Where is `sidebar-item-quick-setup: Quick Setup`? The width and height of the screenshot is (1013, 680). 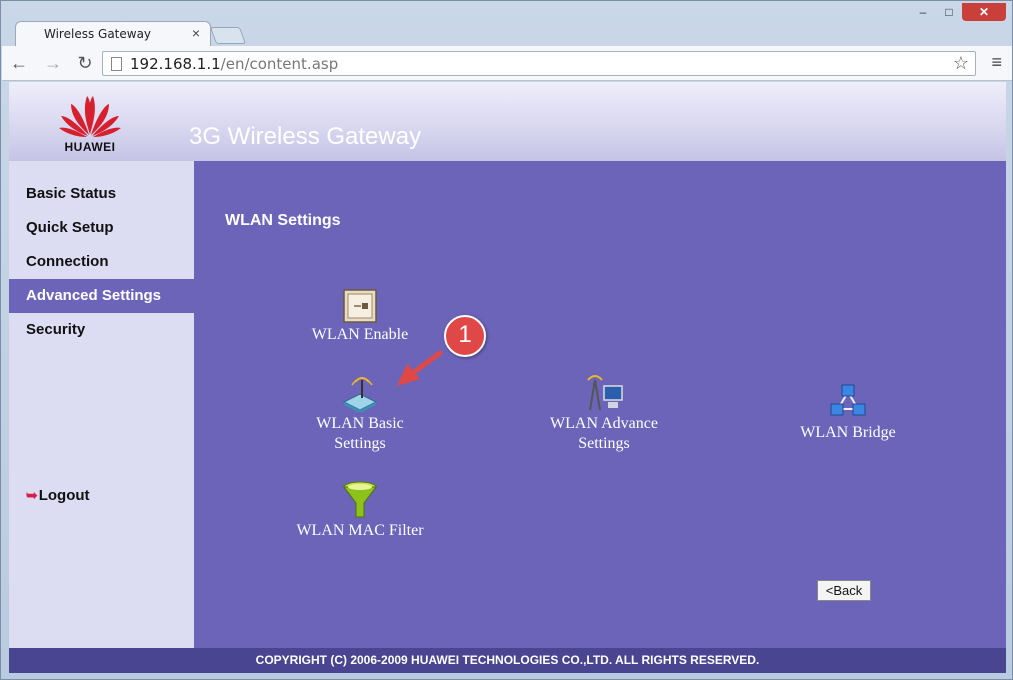
sidebar-item-quick-setup: Quick Setup is located at coordinates (101, 228).